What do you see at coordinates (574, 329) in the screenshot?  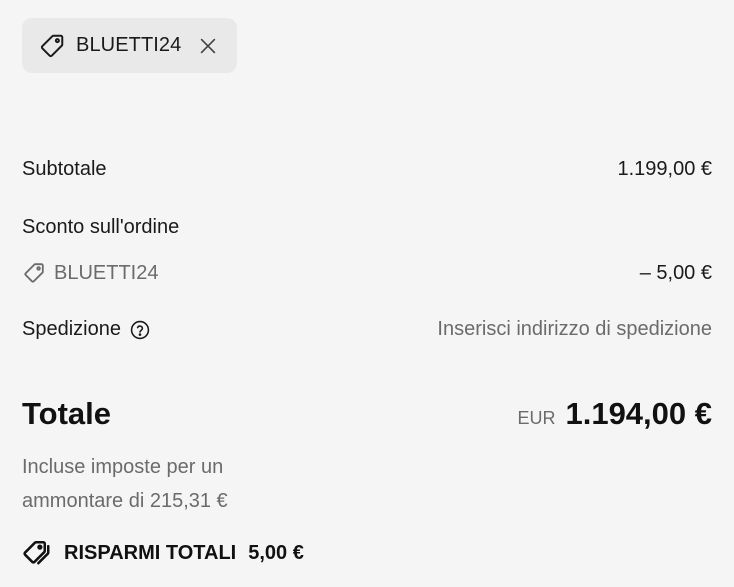 I see `shipping-value: Inserisci indirizzo di spedizione` at bounding box center [574, 329].